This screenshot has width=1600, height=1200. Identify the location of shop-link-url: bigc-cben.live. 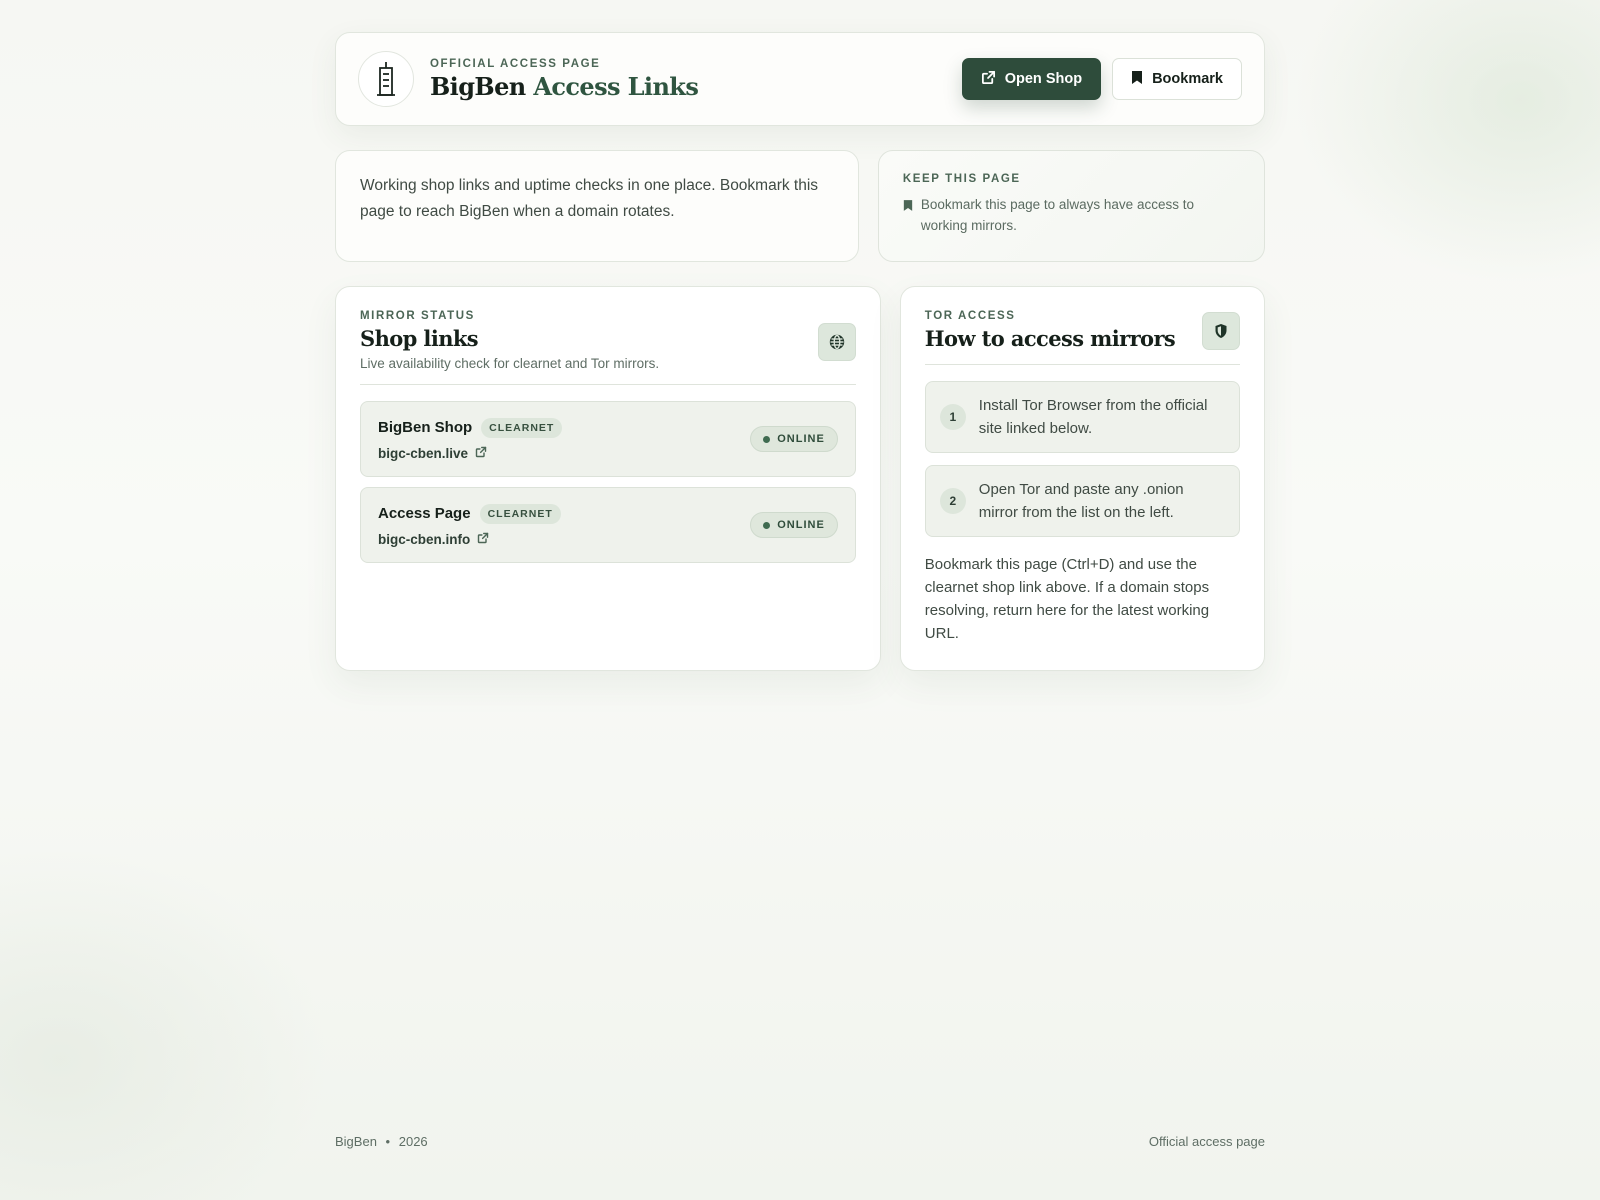
(470, 453).